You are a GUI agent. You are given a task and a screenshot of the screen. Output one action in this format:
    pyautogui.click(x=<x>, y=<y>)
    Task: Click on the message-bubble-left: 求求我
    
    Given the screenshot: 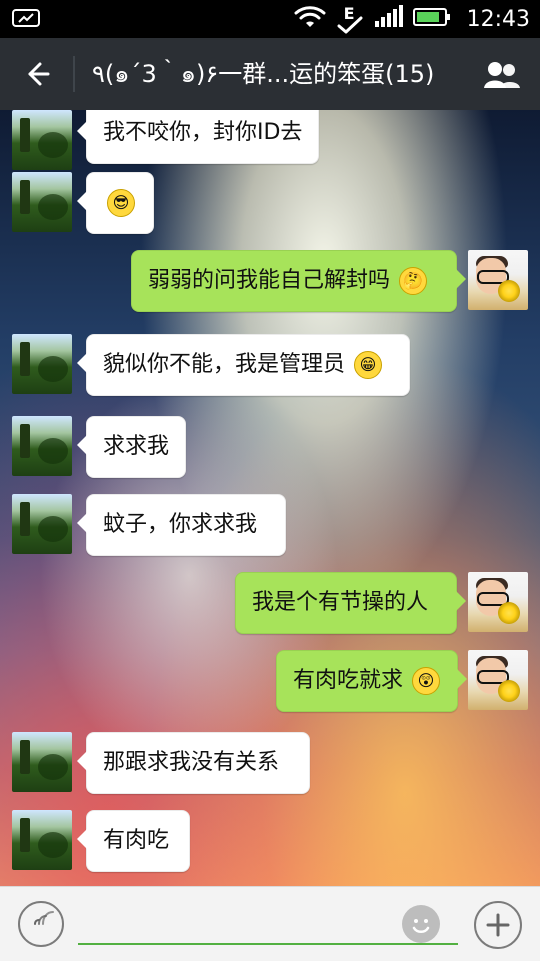 What is the action you would take?
    pyautogui.click(x=131, y=447)
    